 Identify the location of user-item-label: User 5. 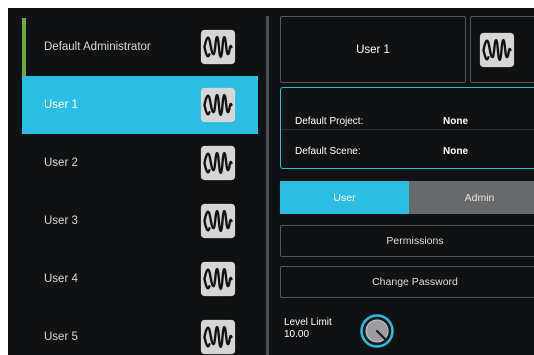
(61, 337).